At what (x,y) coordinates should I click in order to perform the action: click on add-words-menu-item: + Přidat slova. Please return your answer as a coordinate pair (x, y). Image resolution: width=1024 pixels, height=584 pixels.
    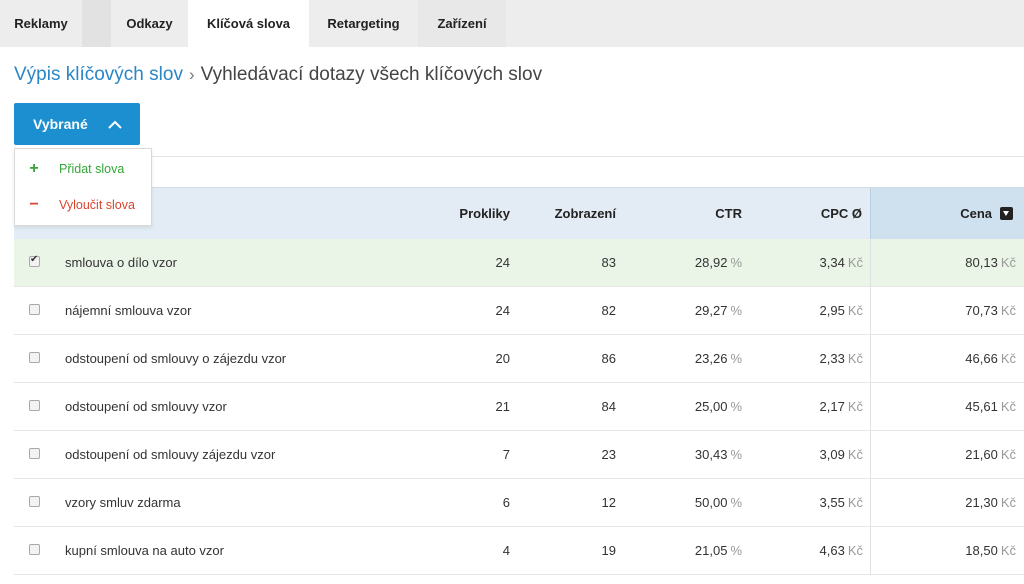
    Looking at the image, I should click on (83, 169).